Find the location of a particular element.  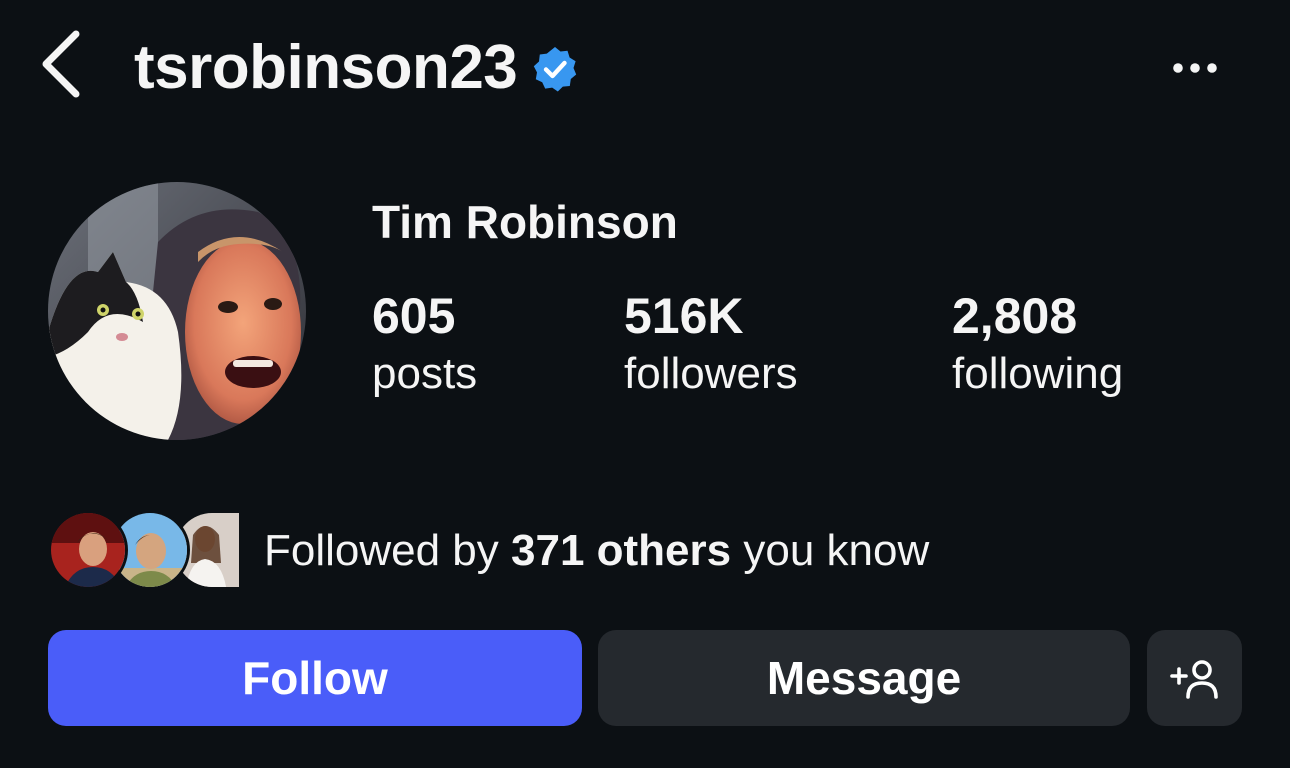

followers-count: 516K is located at coordinates (684, 316).